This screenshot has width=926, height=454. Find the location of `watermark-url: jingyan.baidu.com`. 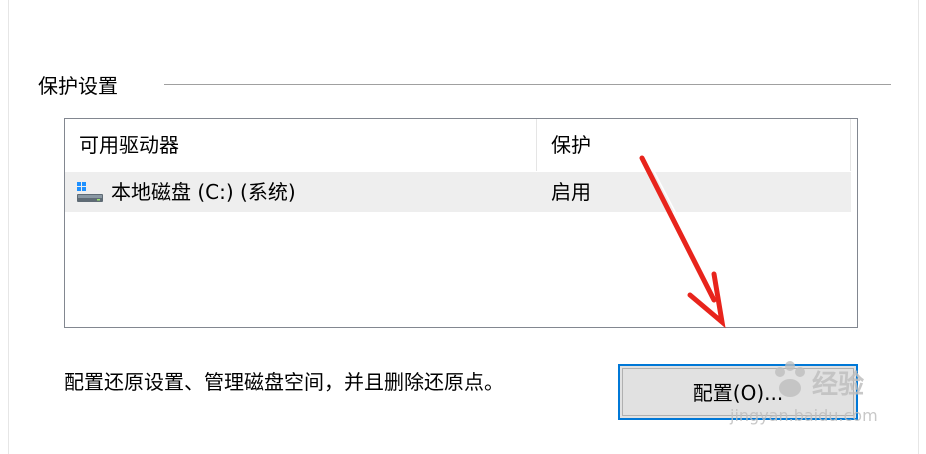

watermark-url: jingyan.baidu.com is located at coordinates (804, 415).